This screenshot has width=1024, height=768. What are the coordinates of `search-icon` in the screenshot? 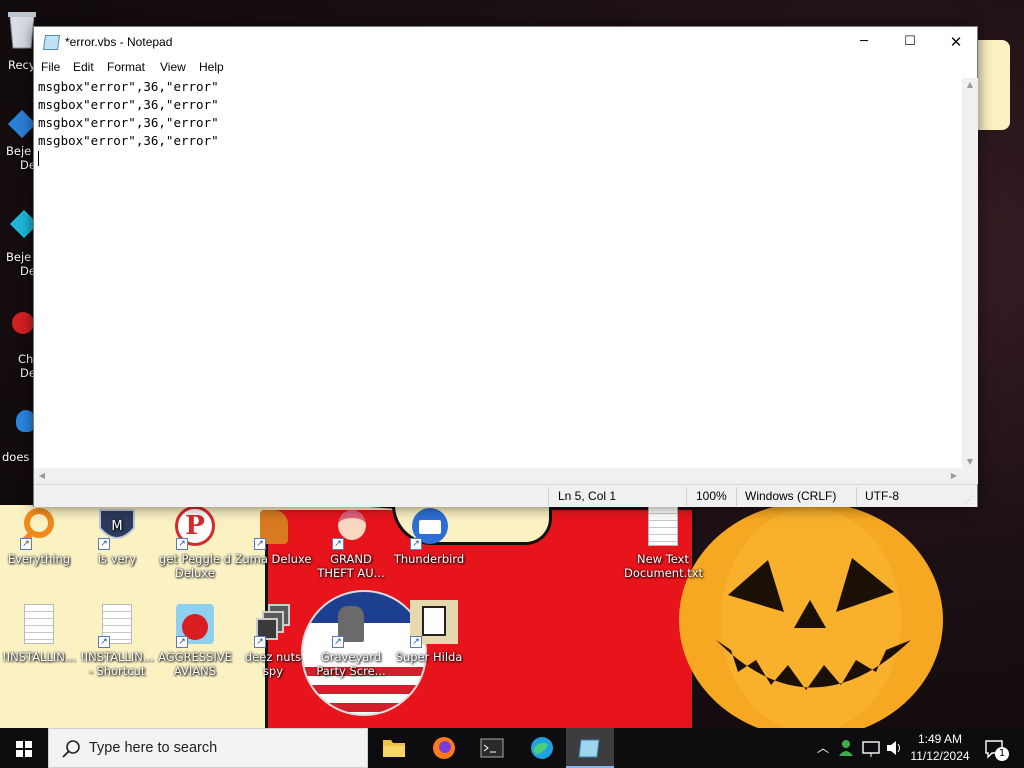 It's located at (71, 749).